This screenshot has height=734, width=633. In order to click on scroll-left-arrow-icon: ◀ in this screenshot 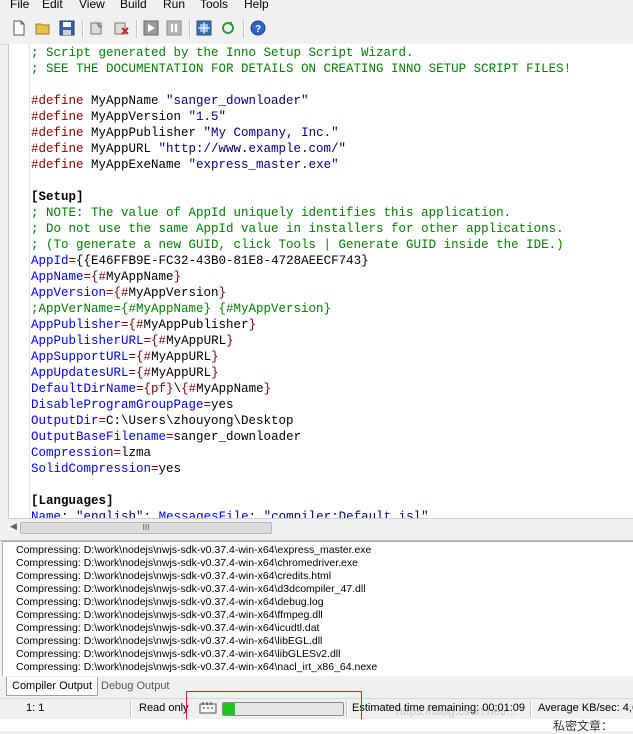, I will do `click(13, 526)`.